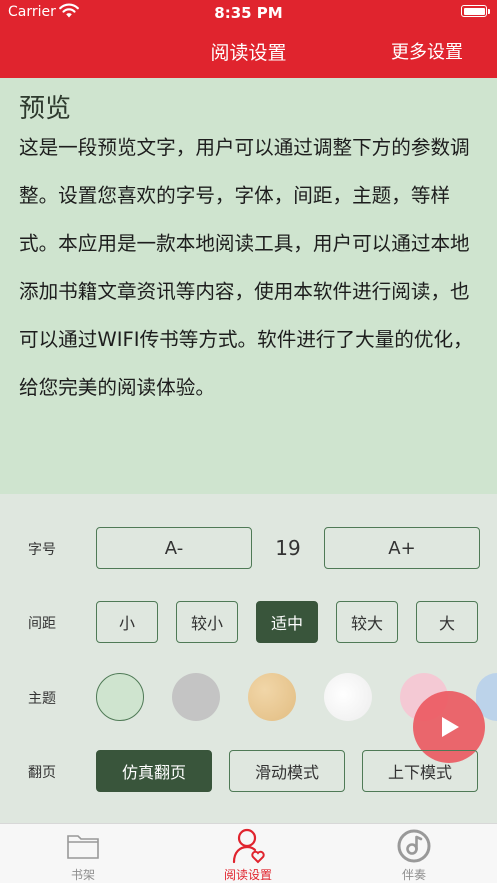 This screenshot has height=883, width=497. I want to click on theme-swatch-light-green, so click(120, 697).